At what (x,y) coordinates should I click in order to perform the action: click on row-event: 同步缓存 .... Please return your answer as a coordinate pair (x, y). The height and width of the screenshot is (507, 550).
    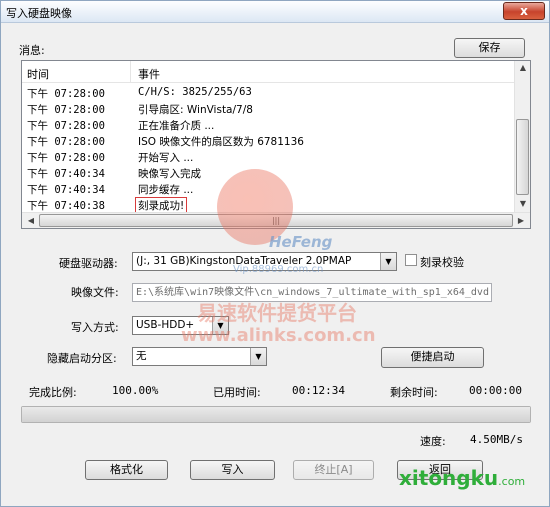
    Looking at the image, I should click on (166, 190).